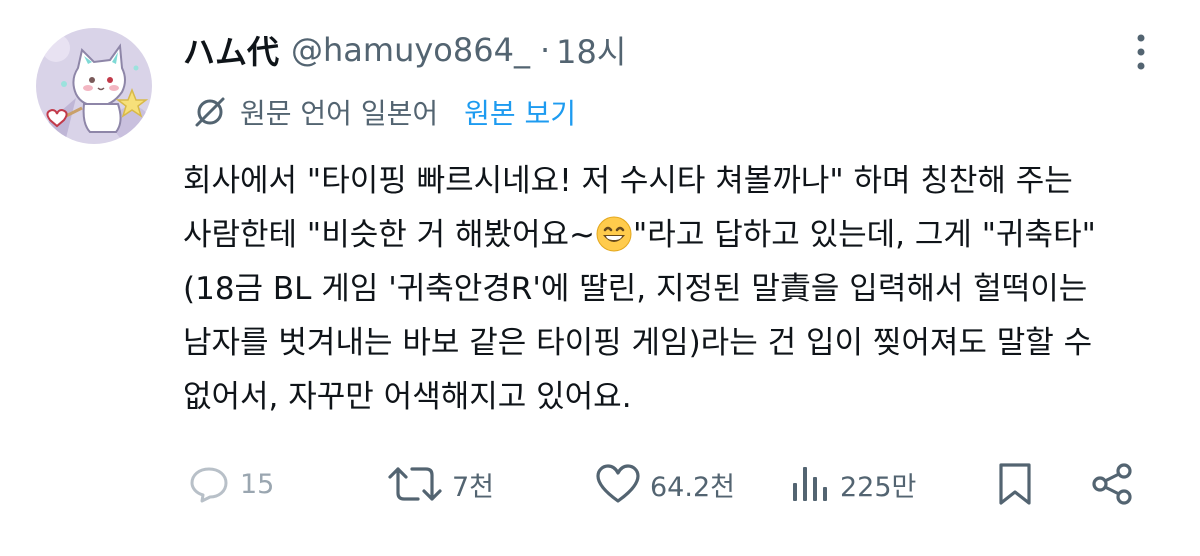  What do you see at coordinates (878, 487) in the screenshot?
I see `view-count: 225만` at bounding box center [878, 487].